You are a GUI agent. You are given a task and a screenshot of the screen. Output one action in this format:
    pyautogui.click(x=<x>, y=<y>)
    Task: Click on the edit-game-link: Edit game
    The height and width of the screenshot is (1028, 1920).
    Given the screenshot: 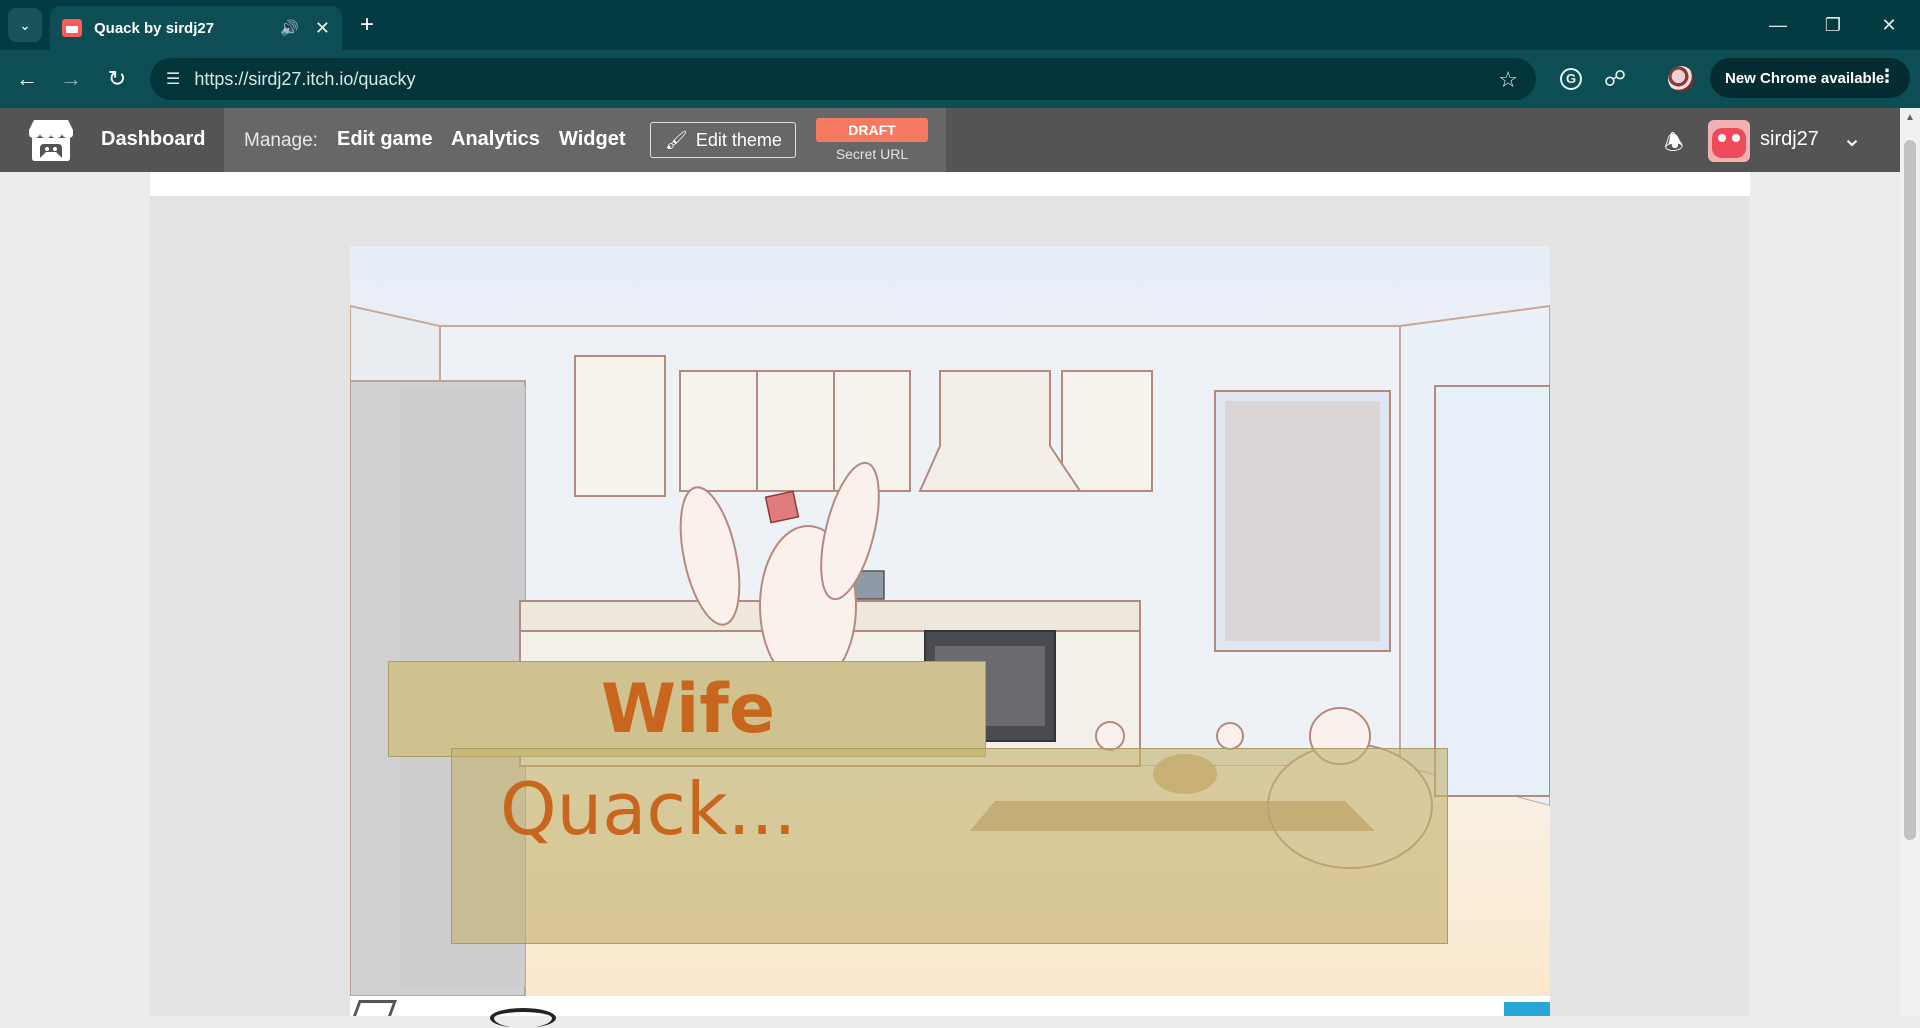 What is the action you would take?
    pyautogui.click(x=385, y=139)
    